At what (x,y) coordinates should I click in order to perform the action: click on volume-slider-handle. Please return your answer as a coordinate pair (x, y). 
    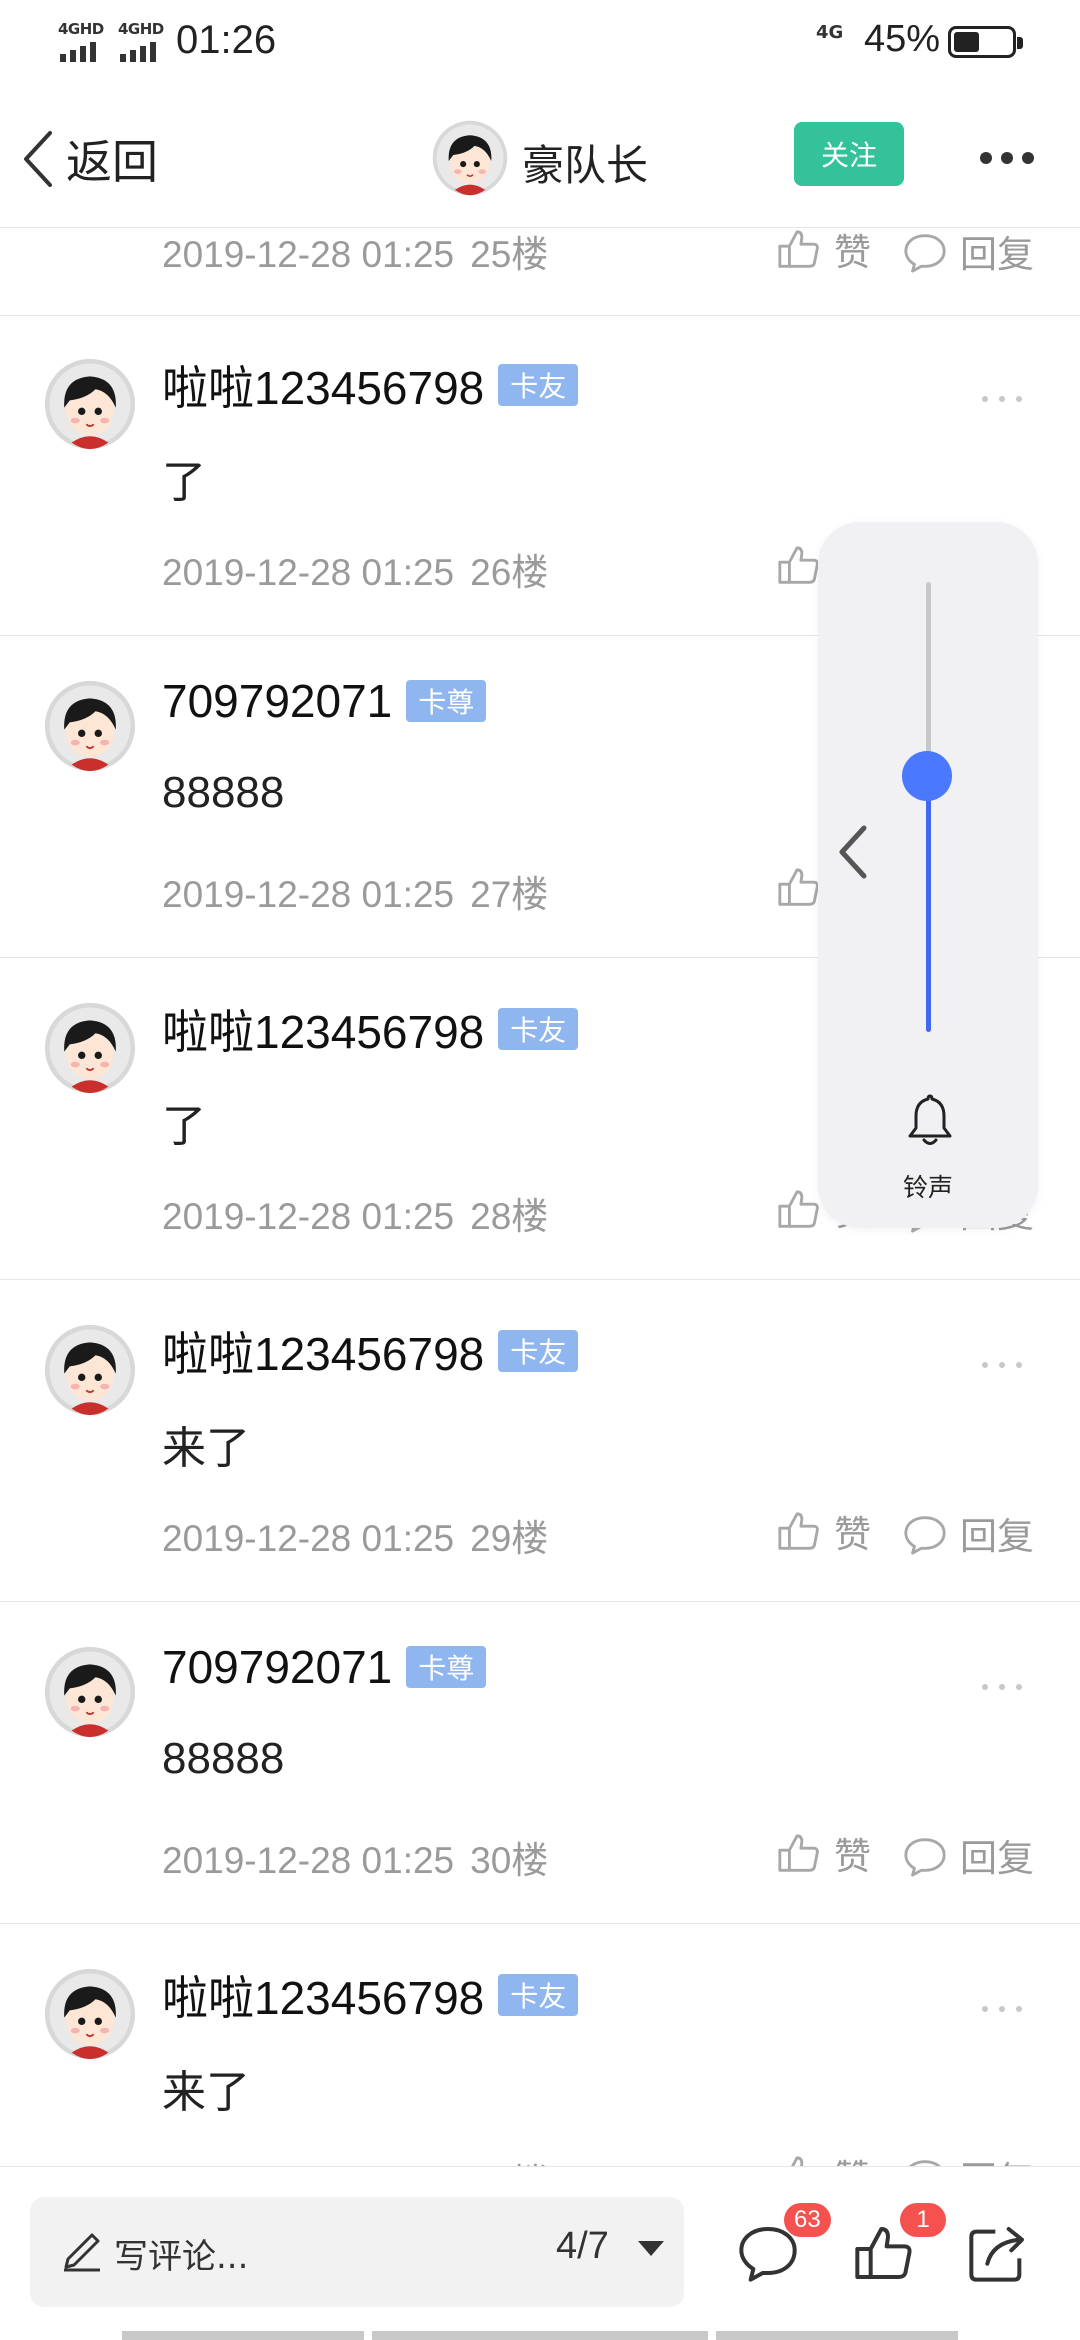
    Looking at the image, I should click on (927, 775).